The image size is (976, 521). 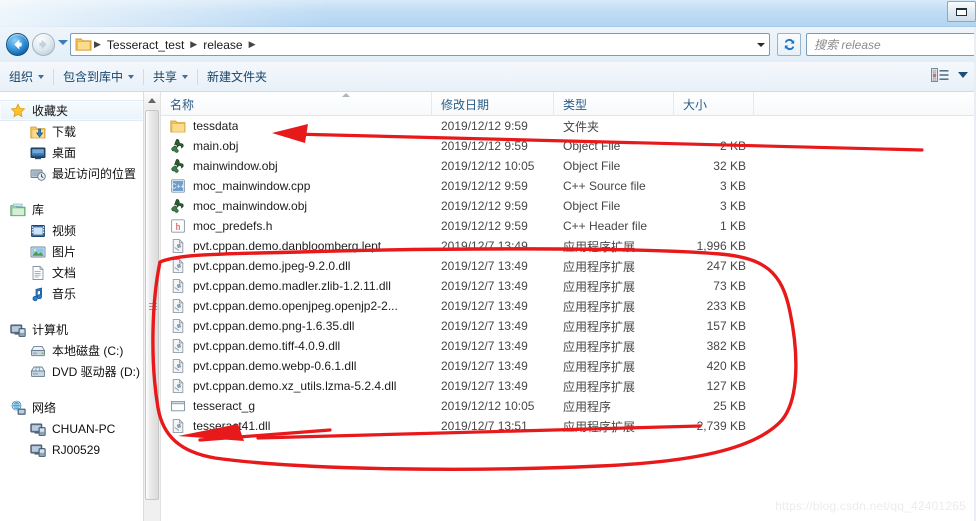 What do you see at coordinates (568, 126) in the screenshot?
I see `table-row: tessdata 2019/12/12 9:59 文件夹` at bounding box center [568, 126].